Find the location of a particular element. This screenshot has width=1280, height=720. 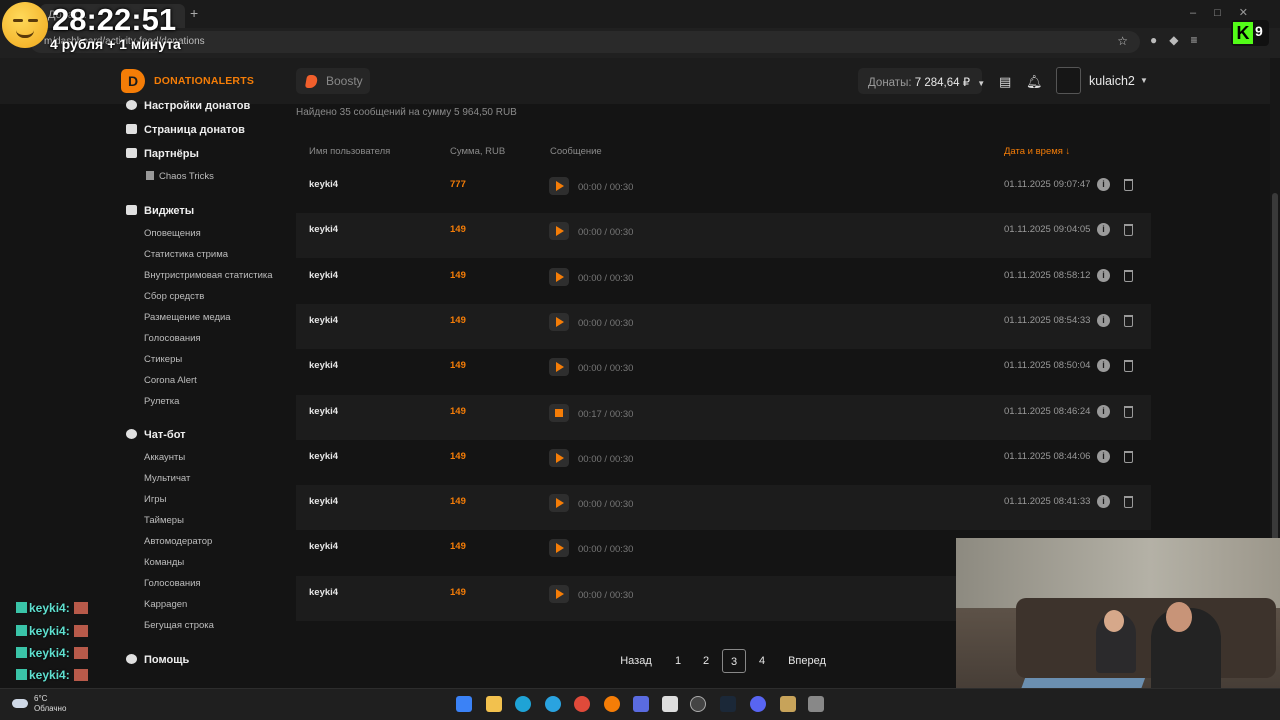

pagination-page-4: 4 is located at coordinates (762, 661).